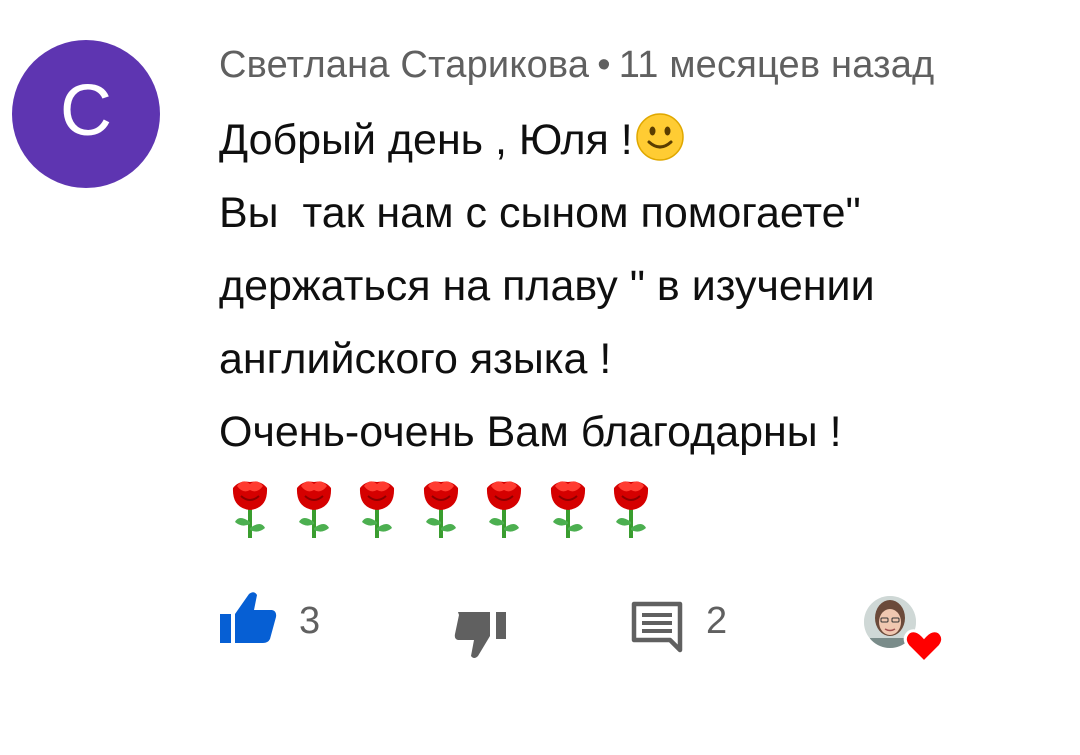  Describe the element at coordinates (660, 148) in the screenshot. I see `smiling-face-emoji-icon` at that location.